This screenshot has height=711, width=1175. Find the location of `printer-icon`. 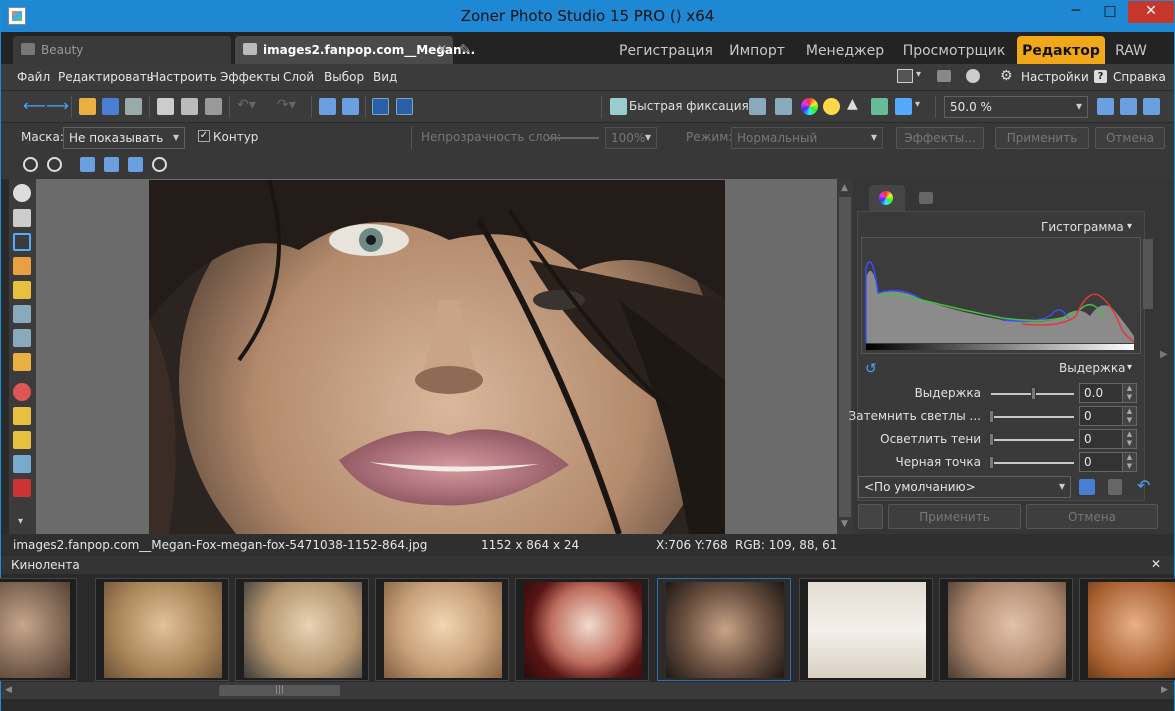

printer-icon is located at coordinates (944, 76).